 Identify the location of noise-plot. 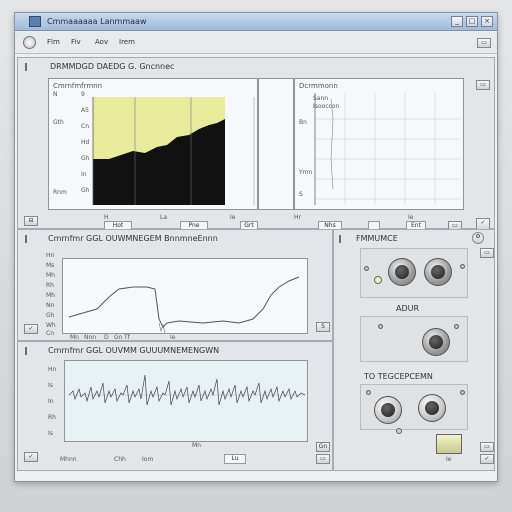
(186, 401).